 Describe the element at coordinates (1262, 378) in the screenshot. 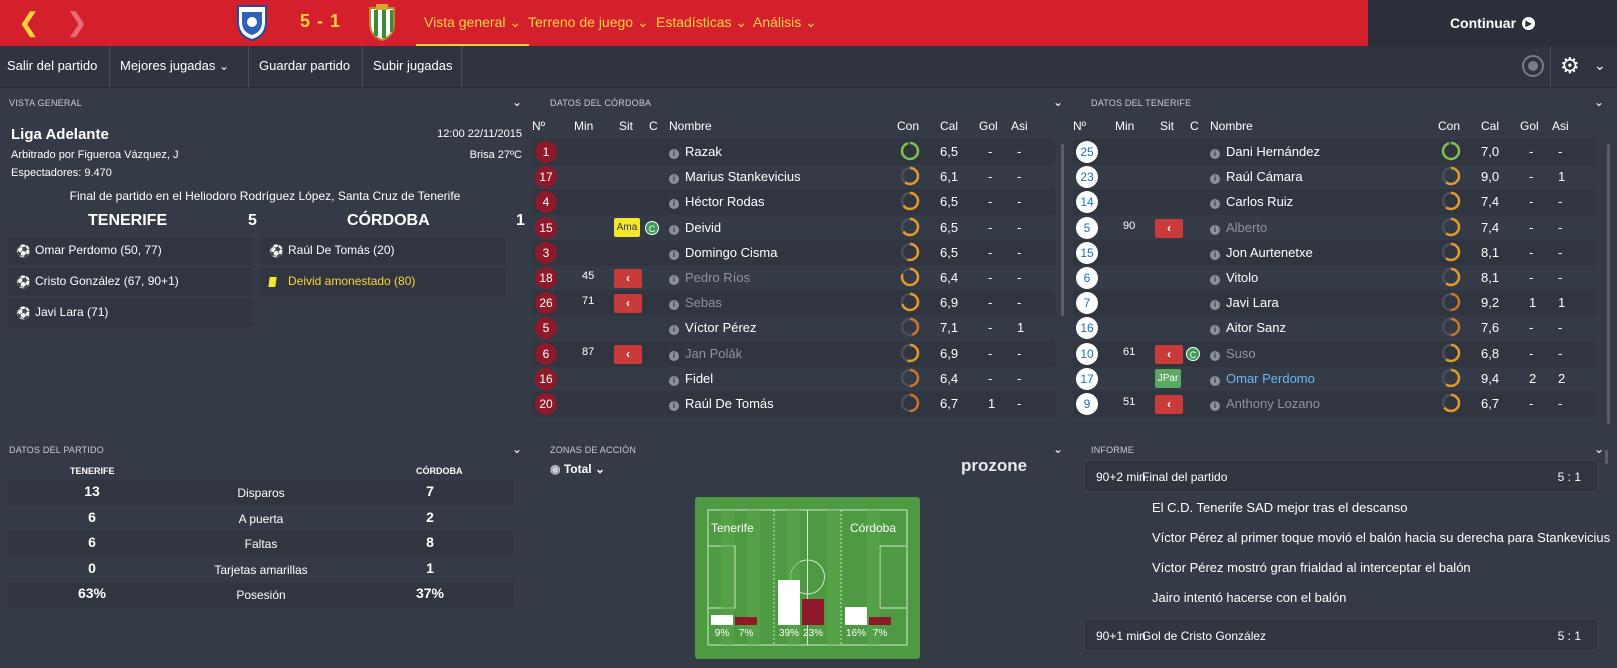

I see `player-name: i Omar Perdomo` at that location.